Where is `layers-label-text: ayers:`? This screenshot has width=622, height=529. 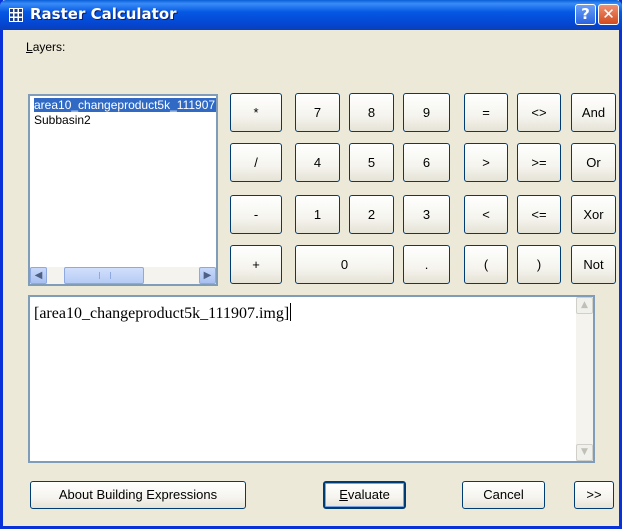
layers-label-text: ayers: is located at coordinates (49, 47).